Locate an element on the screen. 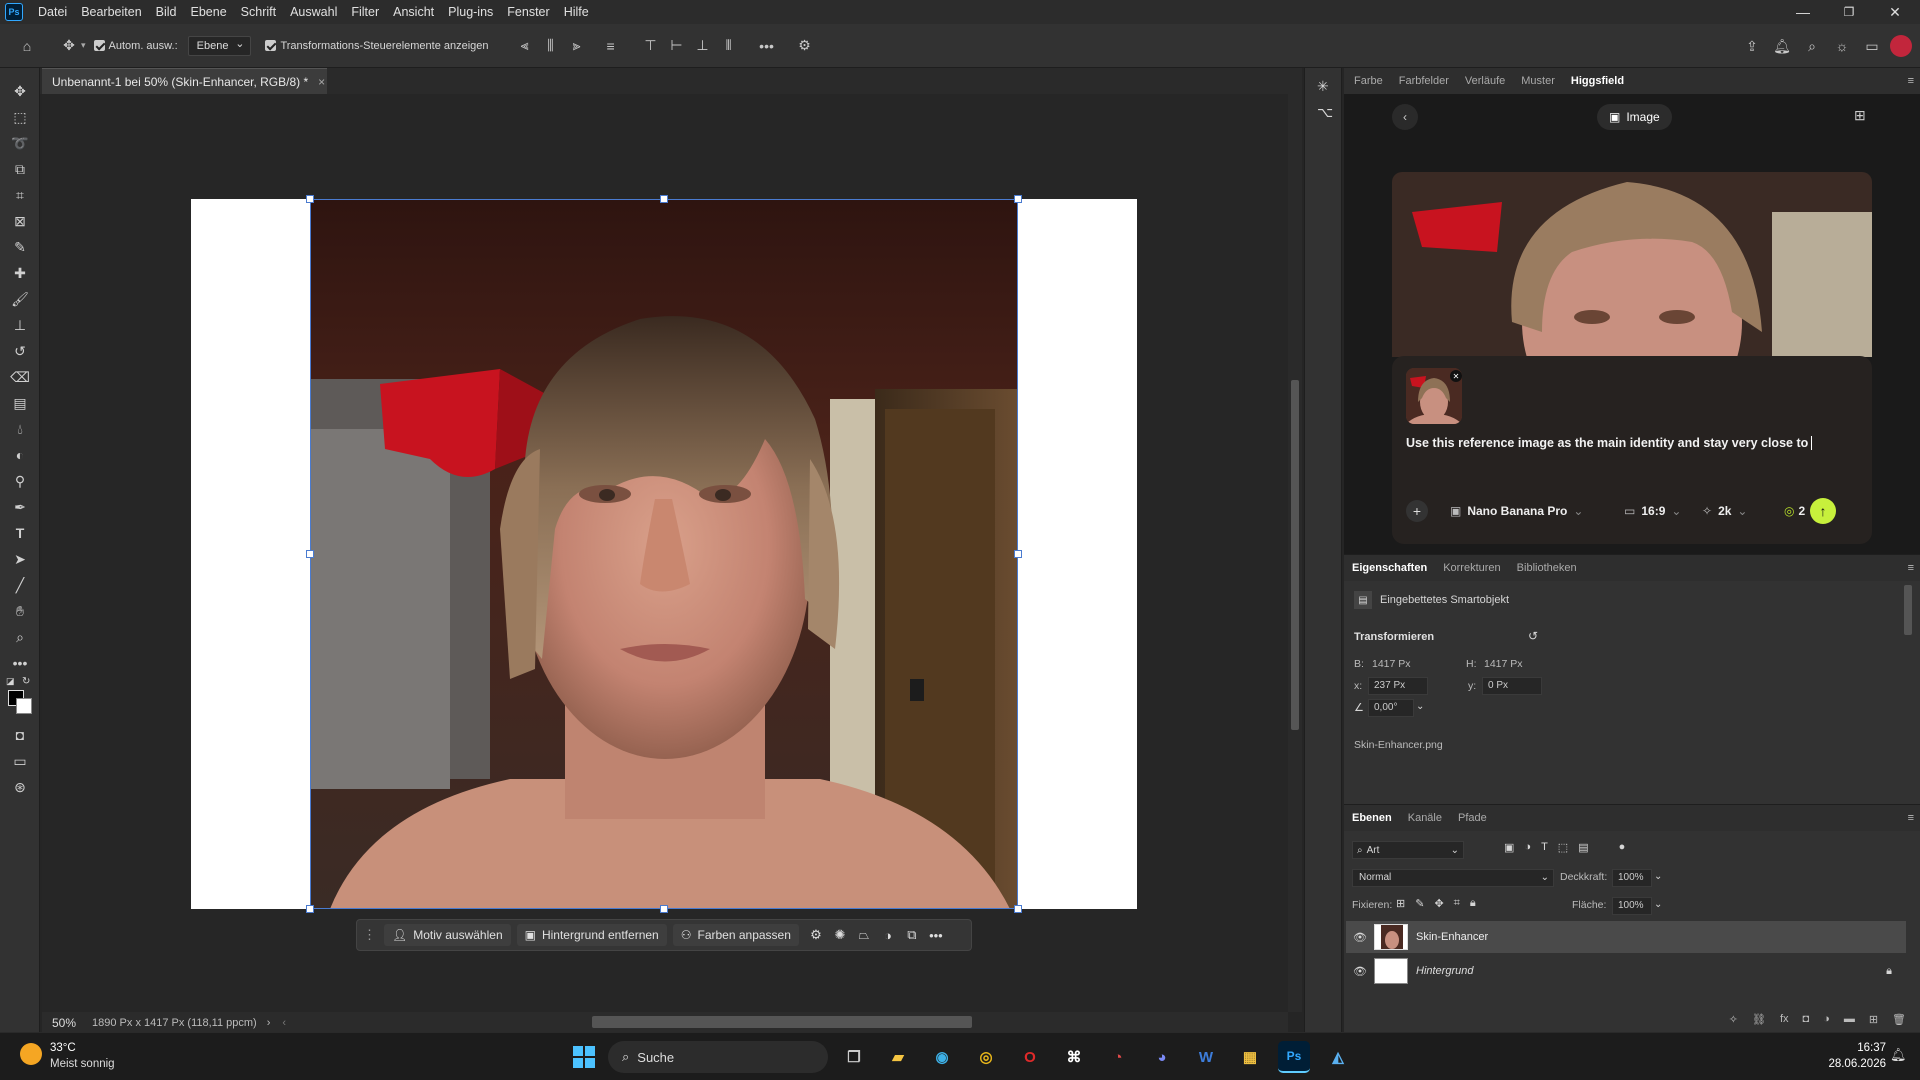 This screenshot has height=1080, width=1920. link-icon: ⛓︎ is located at coordinates (1759, 1019).